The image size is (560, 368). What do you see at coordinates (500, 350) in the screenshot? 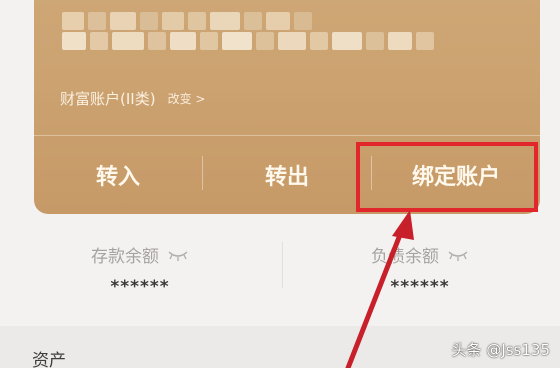
I see `watermark: 头条 @Jss135` at bounding box center [500, 350].